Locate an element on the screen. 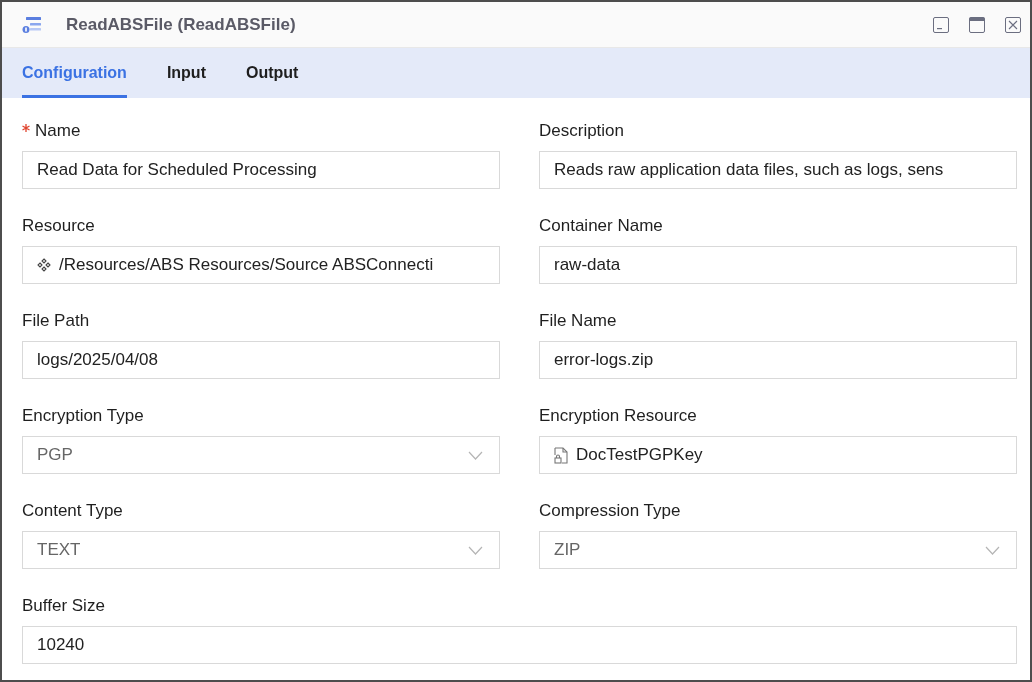 This screenshot has height=682, width=1032. field-label: Name is located at coordinates (58, 131).